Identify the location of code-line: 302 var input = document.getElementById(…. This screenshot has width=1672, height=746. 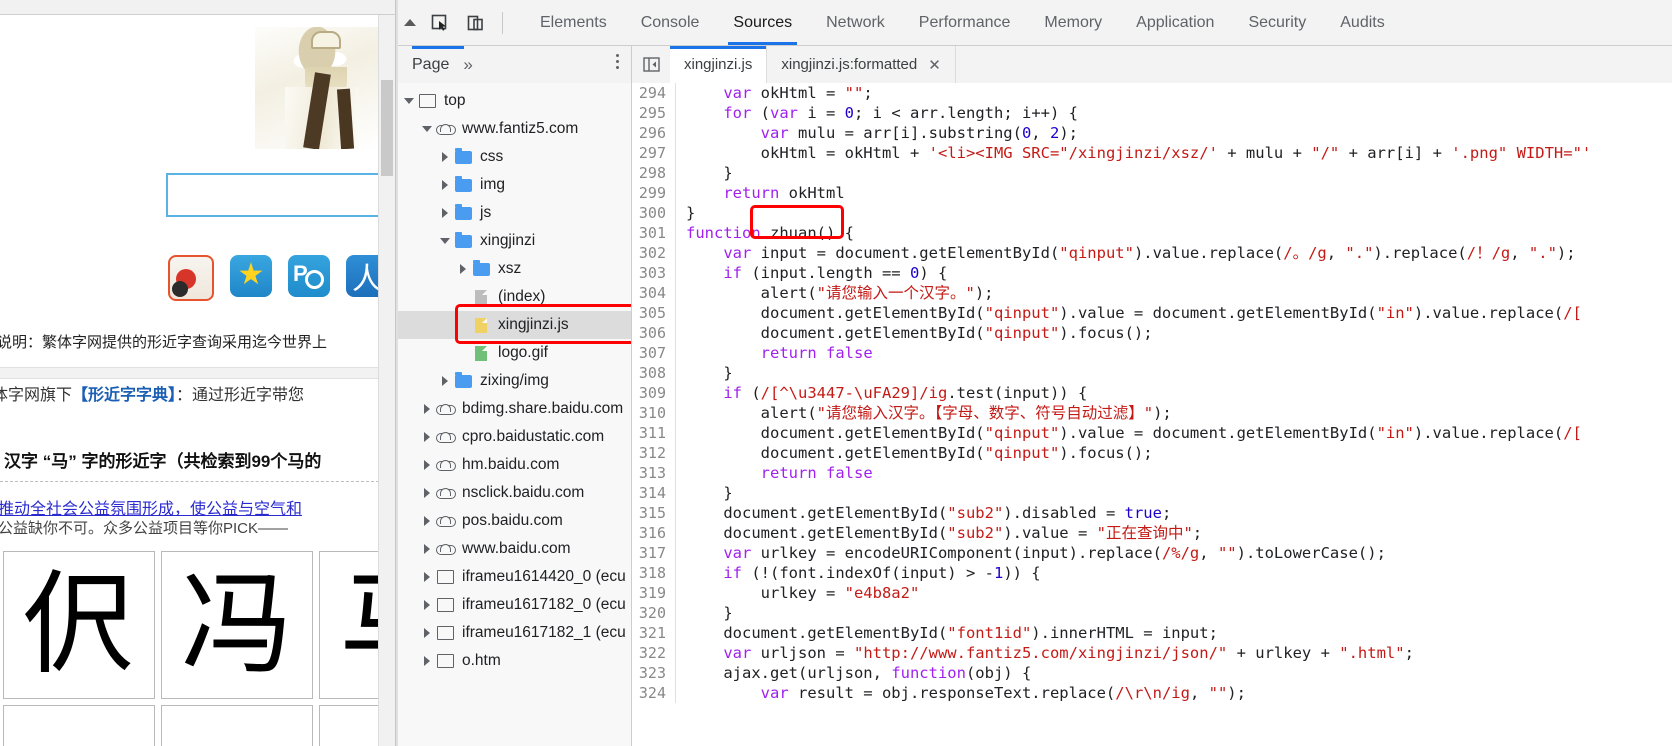
(1152, 253).